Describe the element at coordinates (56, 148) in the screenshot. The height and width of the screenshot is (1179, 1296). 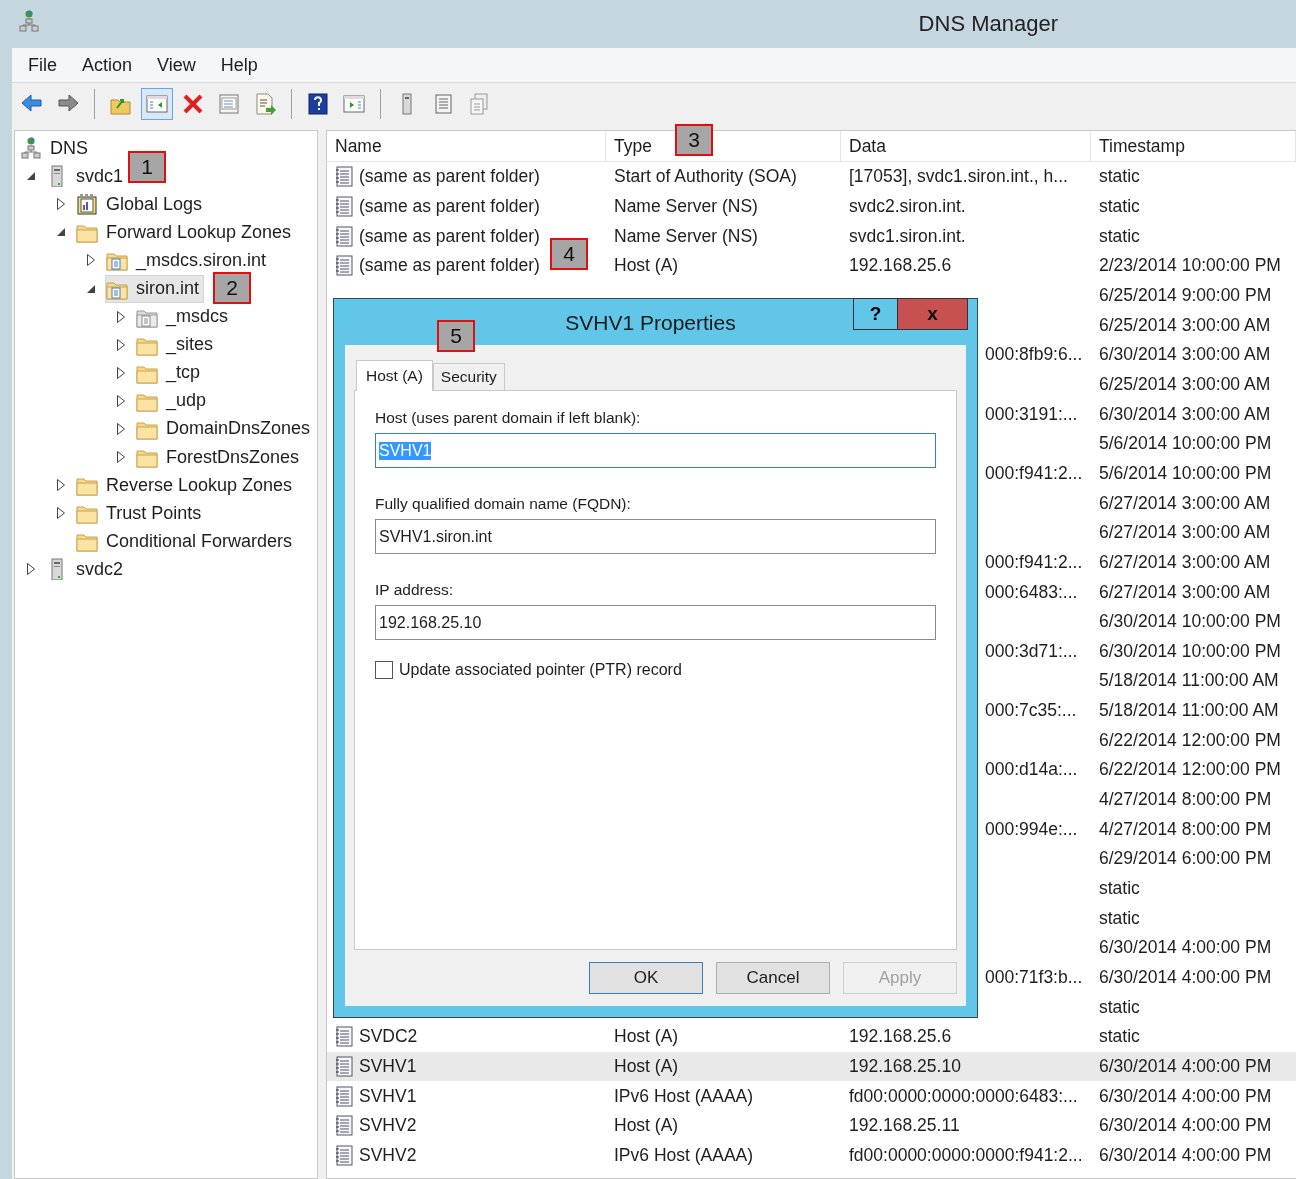
I see `tree-item: DNS` at that location.